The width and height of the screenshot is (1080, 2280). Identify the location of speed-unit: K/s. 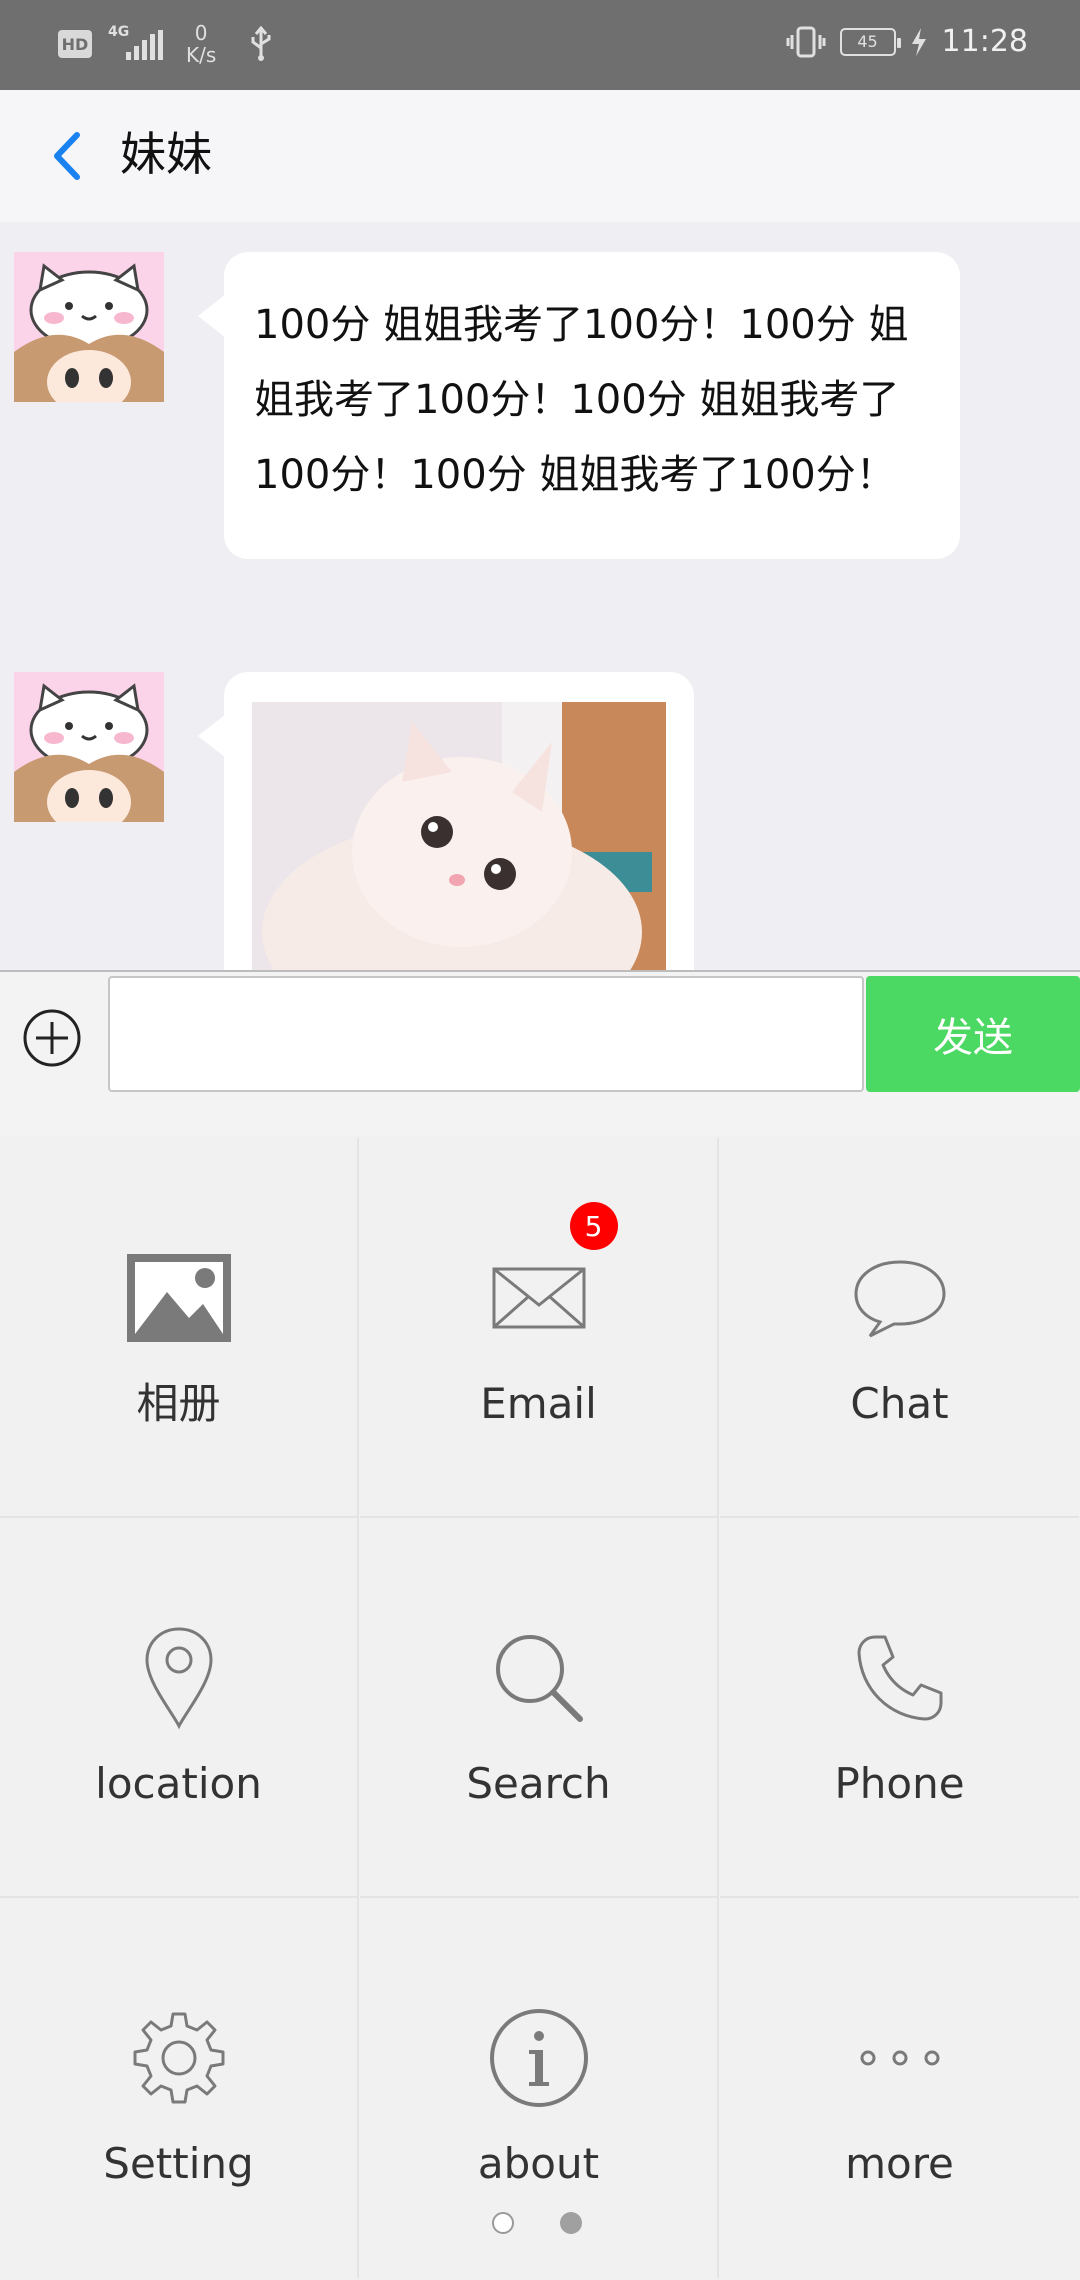
(201, 55).